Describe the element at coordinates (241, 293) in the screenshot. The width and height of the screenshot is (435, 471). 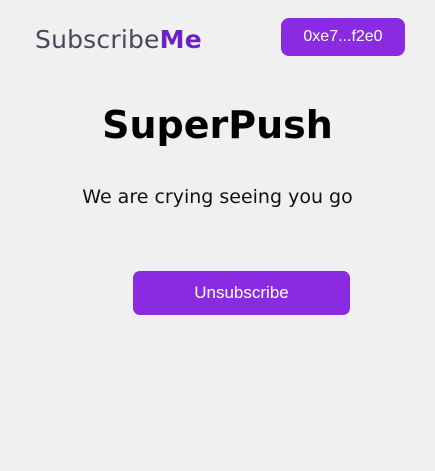
I see `unsubscribe-button: Unsubscribe` at that location.